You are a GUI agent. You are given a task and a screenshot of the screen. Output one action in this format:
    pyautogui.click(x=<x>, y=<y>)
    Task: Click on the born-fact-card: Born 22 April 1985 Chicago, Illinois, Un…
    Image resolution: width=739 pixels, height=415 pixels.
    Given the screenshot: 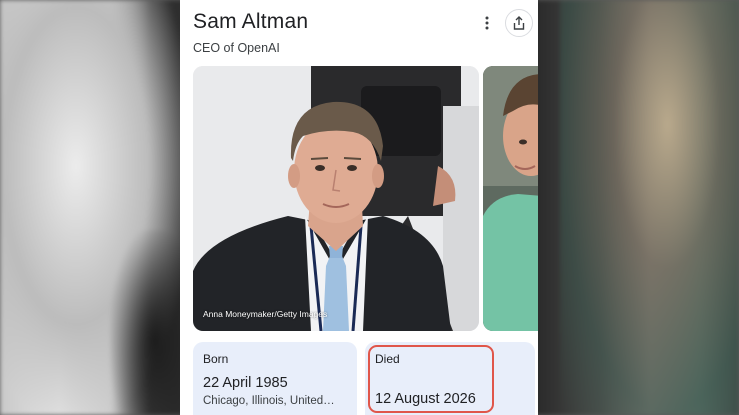 What is the action you would take?
    pyautogui.click(x=275, y=378)
    